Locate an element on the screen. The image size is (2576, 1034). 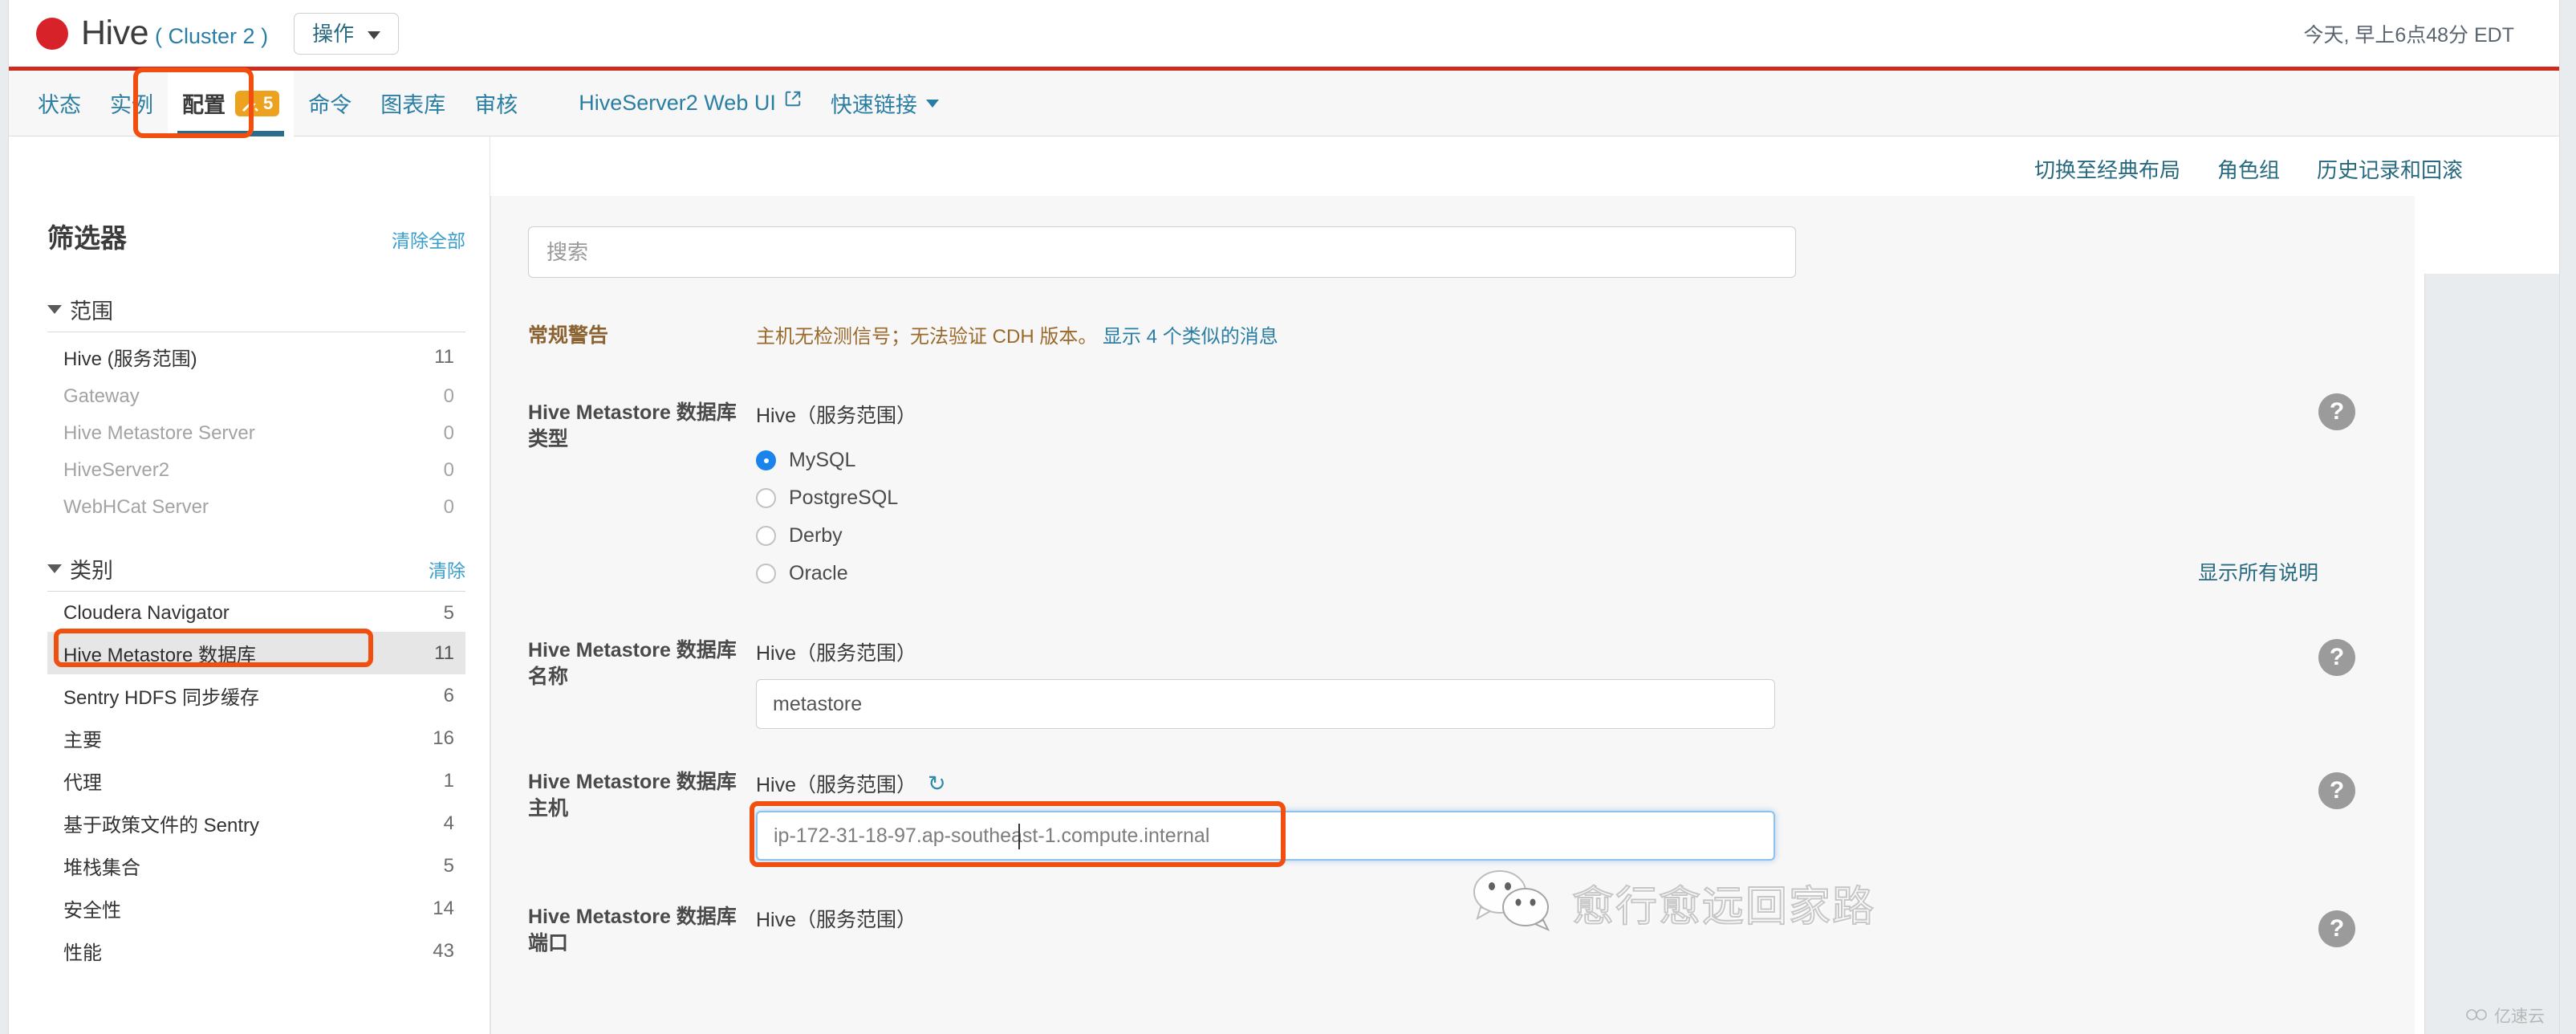
facet-item-policy-file-sentry: 基于政策文件的 Sentry 4 is located at coordinates (256, 823).